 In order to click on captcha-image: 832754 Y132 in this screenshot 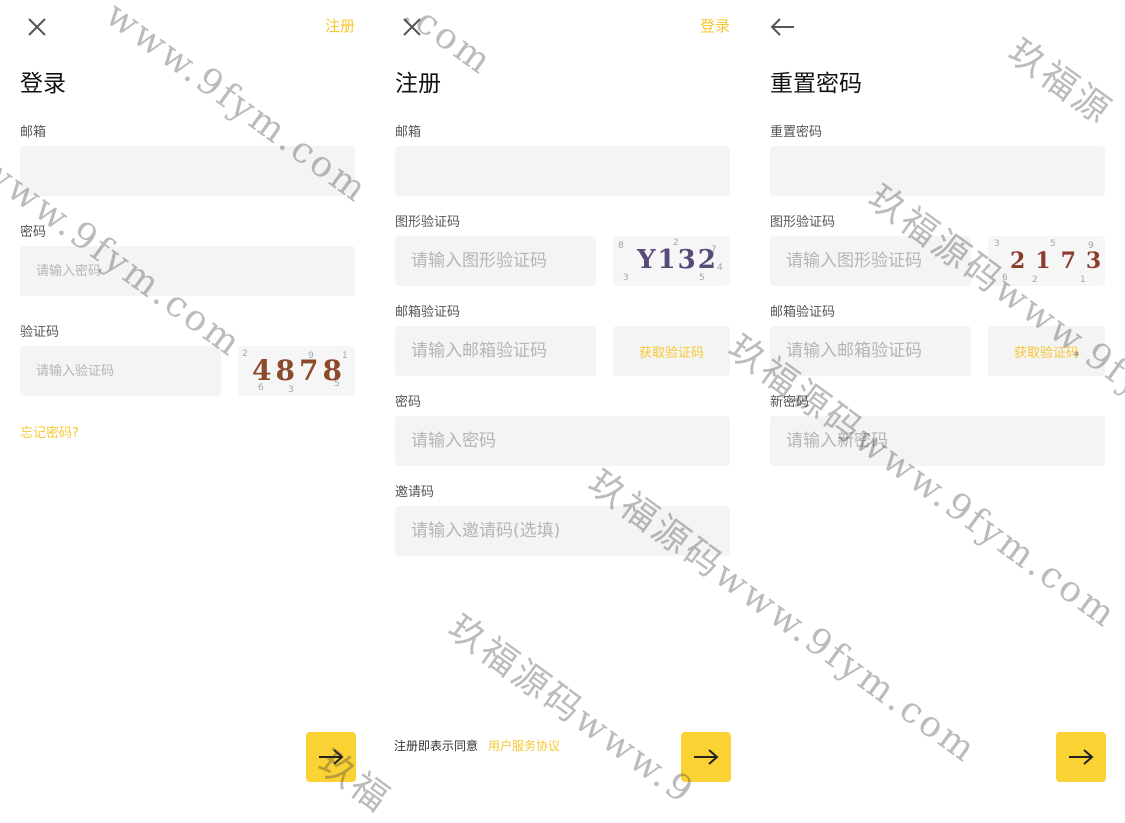, I will do `click(671, 261)`.